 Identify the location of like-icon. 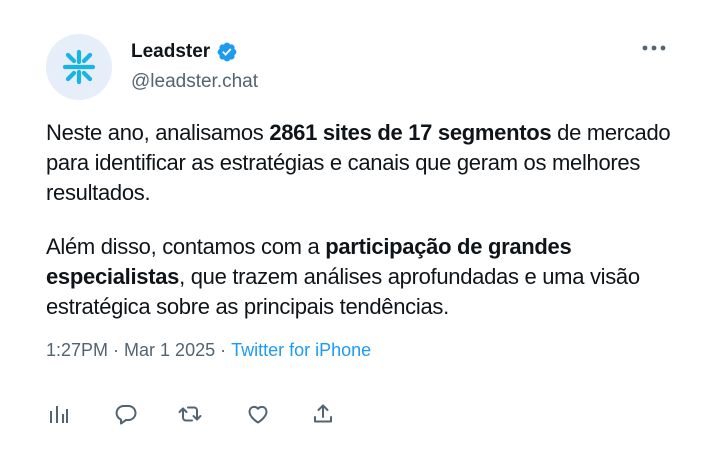
(258, 414).